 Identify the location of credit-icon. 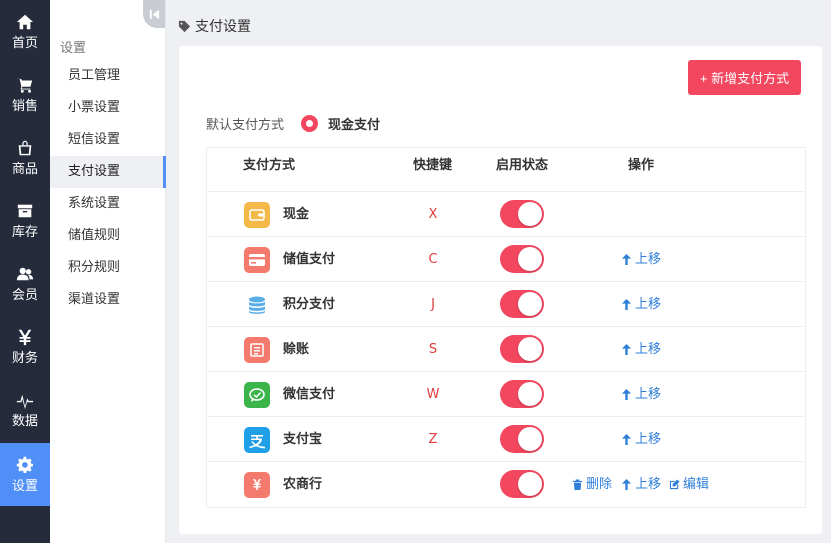
(257, 350).